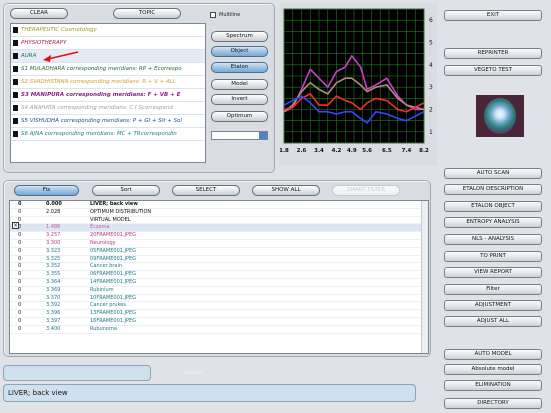 The width and height of the screenshot is (551, 413). I want to click on search-input, so click(77, 373).